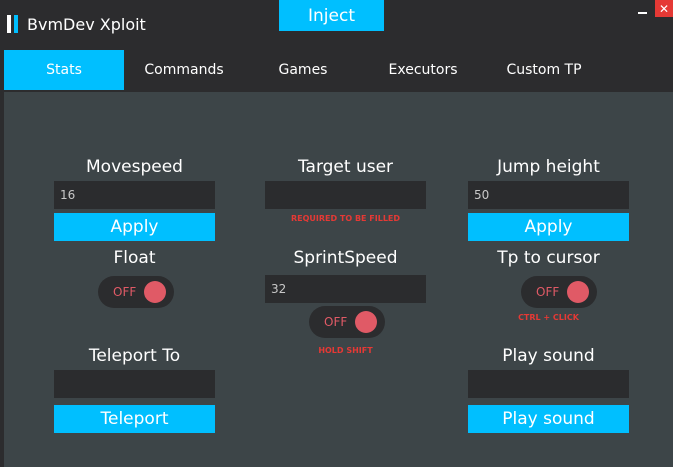 The width and height of the screenshot is (673, 467). What do you see at coordinates (548, 384) in the screenshot?
I see `play-sound-input` at bounding box center [548, 384].